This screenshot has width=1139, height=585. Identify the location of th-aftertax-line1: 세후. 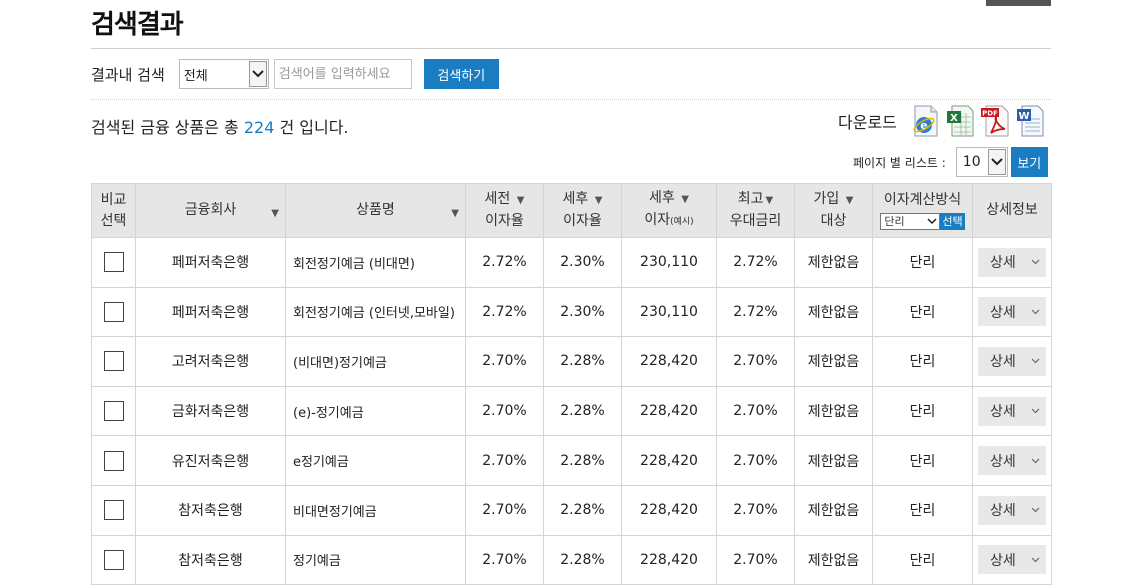
(575, 199).